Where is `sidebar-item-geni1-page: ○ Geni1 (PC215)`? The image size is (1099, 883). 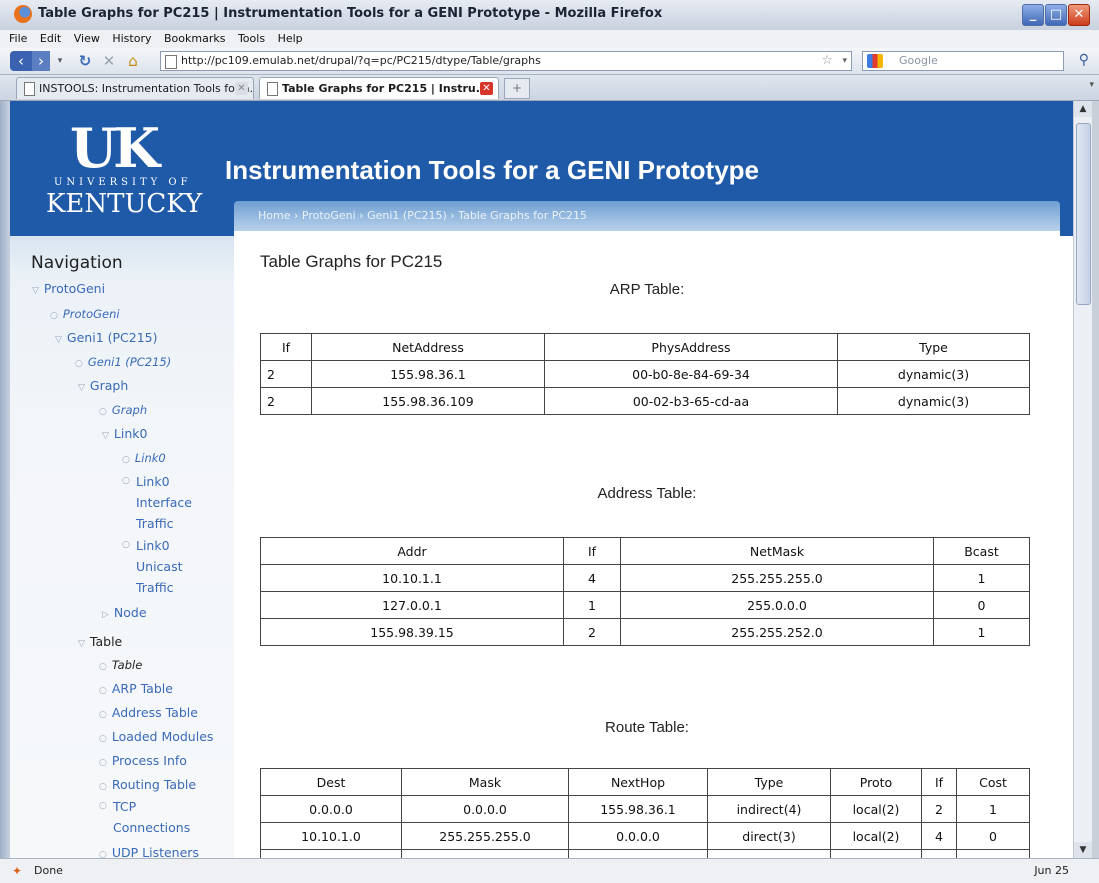 sidebar-item-geni1-page: ○ Geni1 (PC215) is located at coordinates (123, 363).